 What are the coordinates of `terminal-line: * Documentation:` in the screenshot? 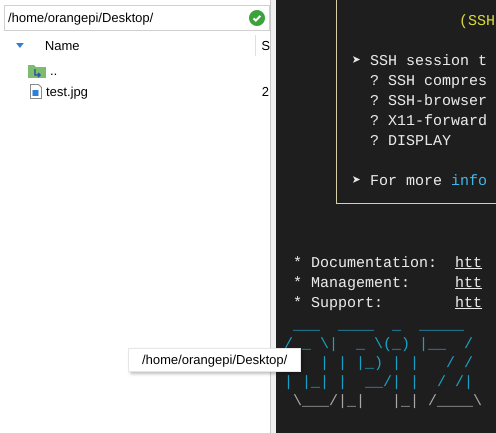 It's located at (365, 264).